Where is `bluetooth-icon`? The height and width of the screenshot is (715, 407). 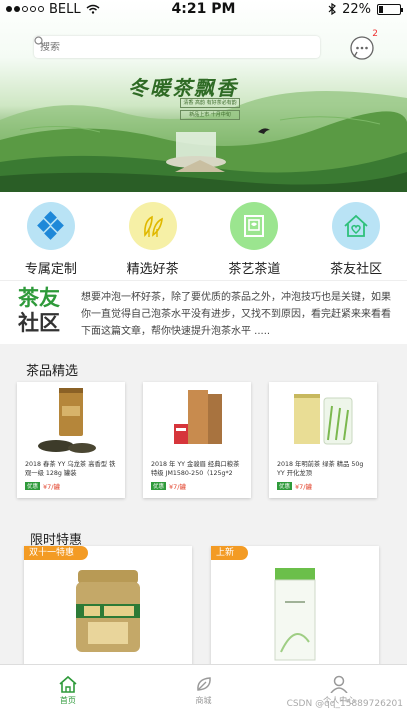
bluetooth-icon is located at coordinates (332, 9).